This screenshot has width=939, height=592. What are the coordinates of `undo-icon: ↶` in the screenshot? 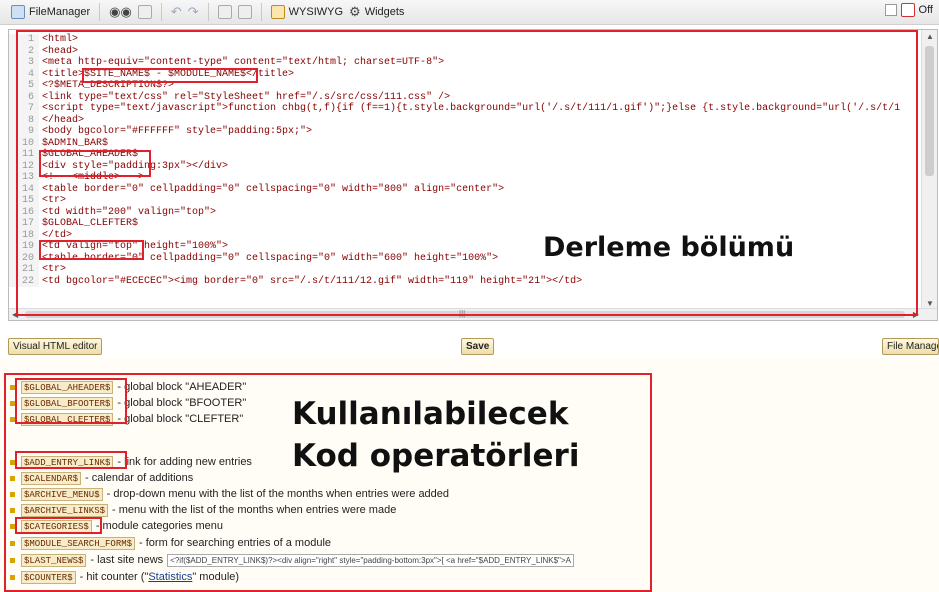 It's located at (176, 11).